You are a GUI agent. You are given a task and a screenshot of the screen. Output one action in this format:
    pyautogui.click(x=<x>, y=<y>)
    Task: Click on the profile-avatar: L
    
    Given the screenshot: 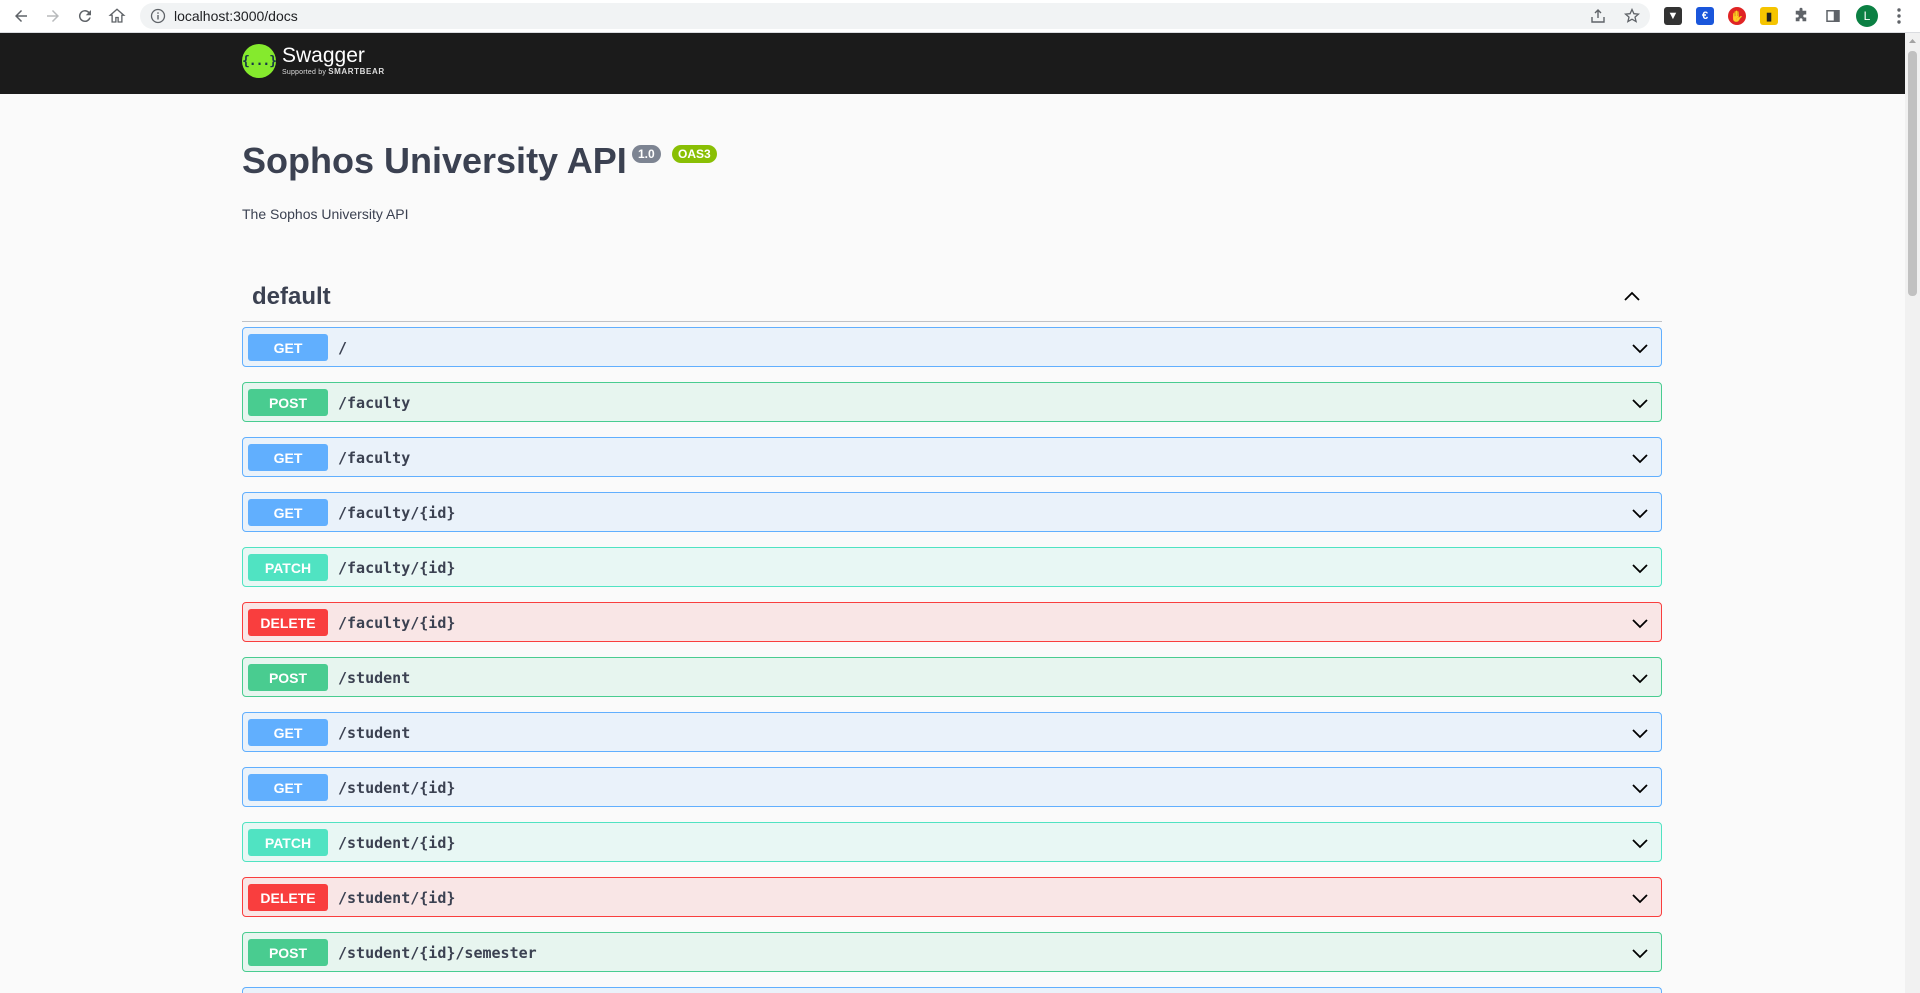 What is the action you would take?
    pyautogui.click(x=1867, y=16)
    